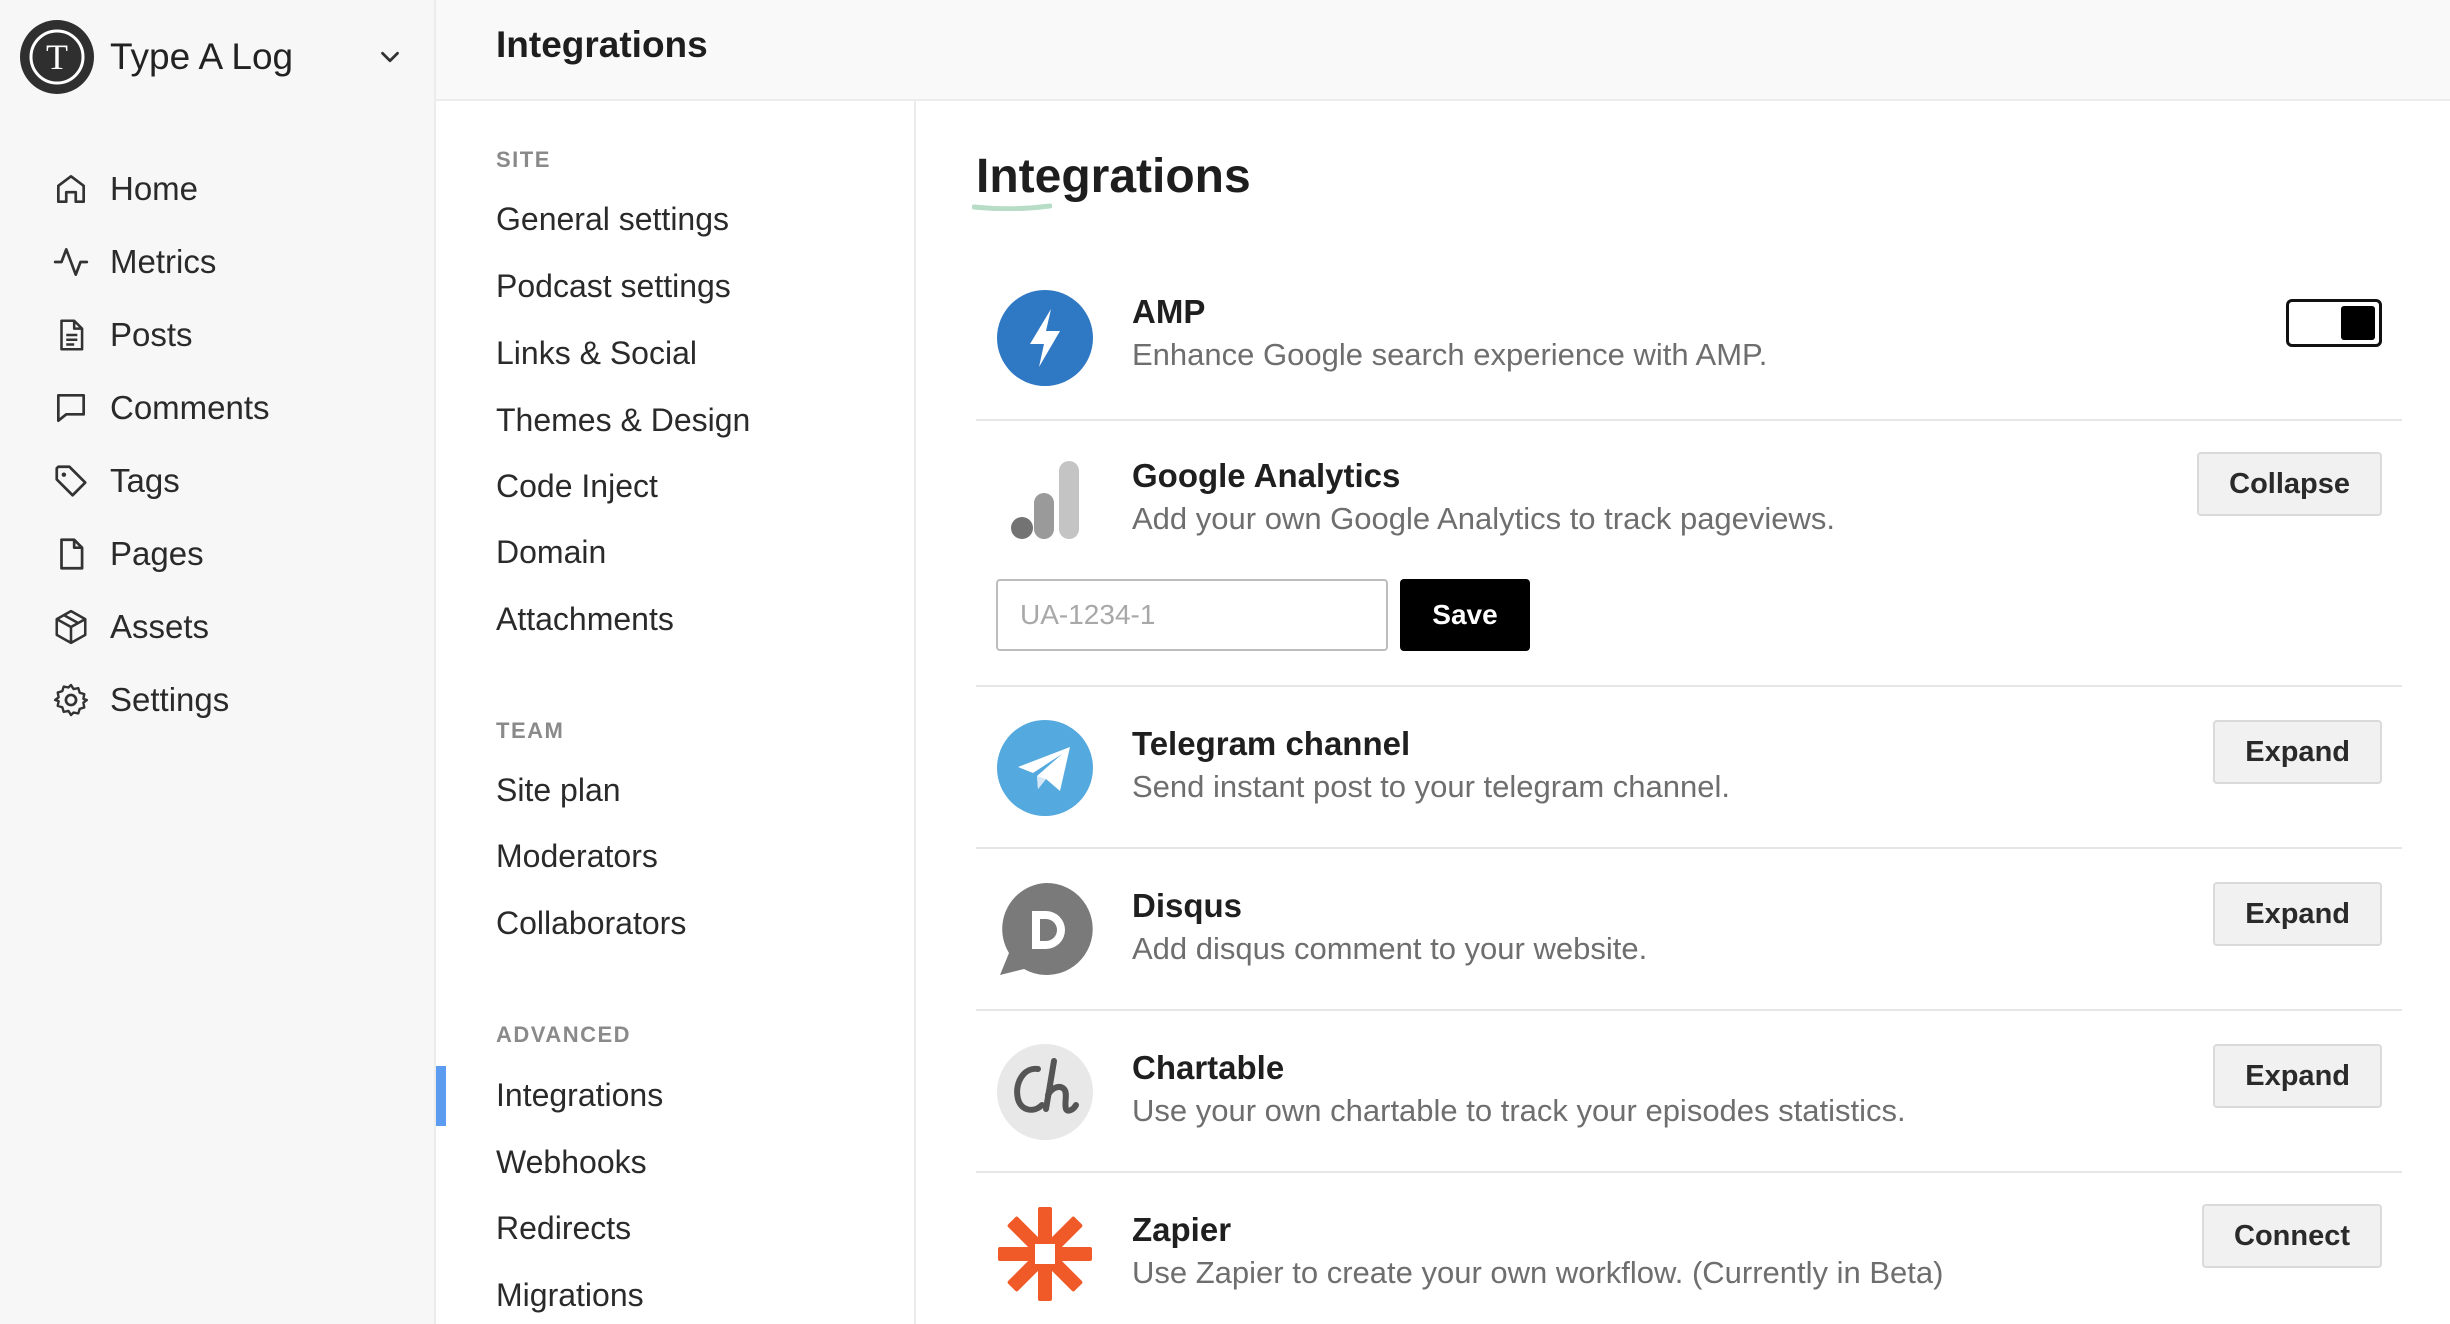 The image size is (2450, 1324). What do you see at coordinates (72, 553) in the screenshot?
I see `page-icon` at bounding box center [72, 553].